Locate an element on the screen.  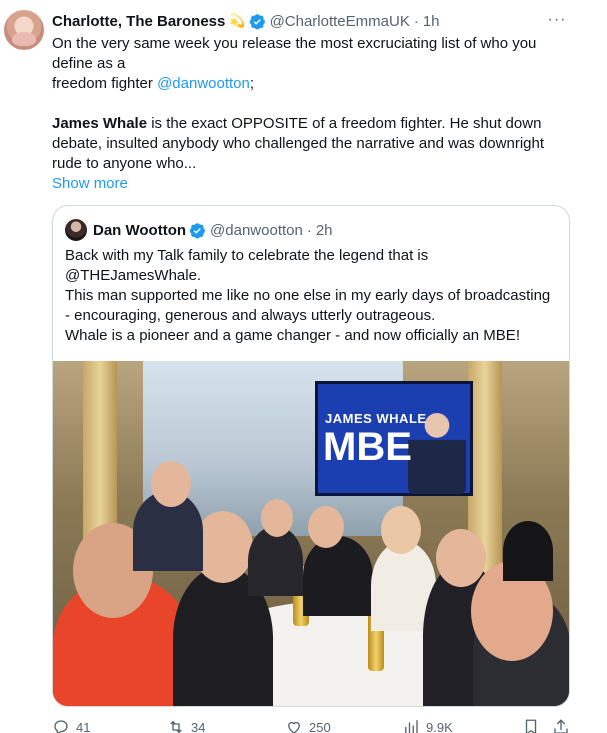
bookmark-icon is located at coordinates (531, 726).